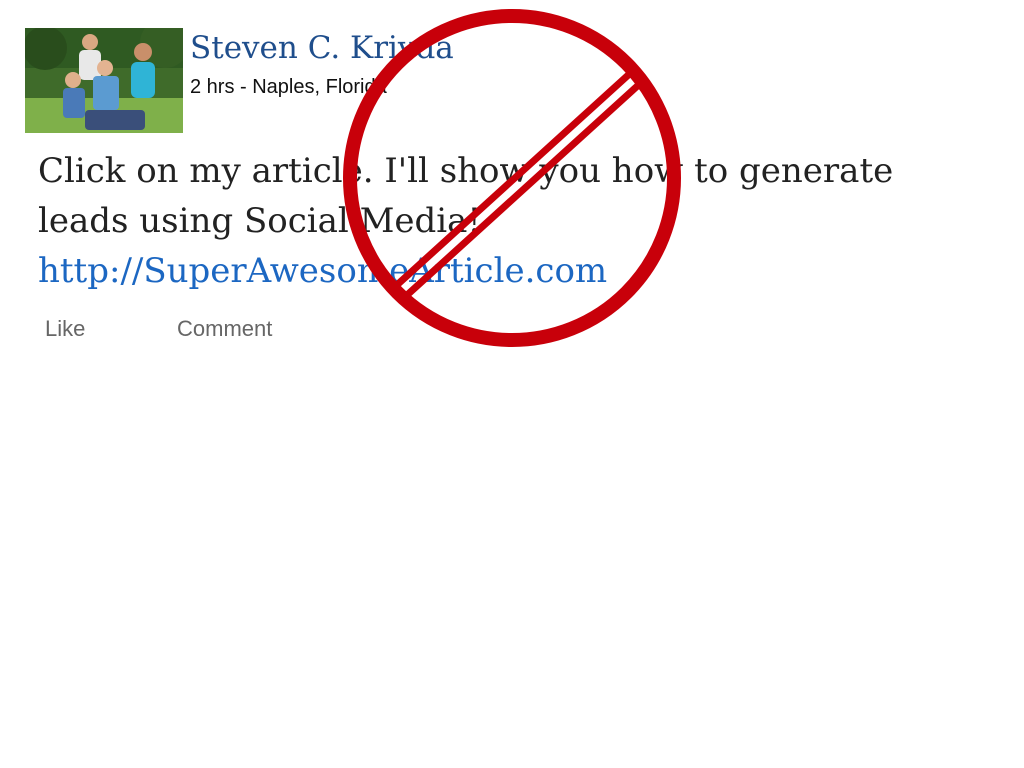 The height and width of the screenshot is (768, 1024). I want to click on profile-photo, so click(104, 80).